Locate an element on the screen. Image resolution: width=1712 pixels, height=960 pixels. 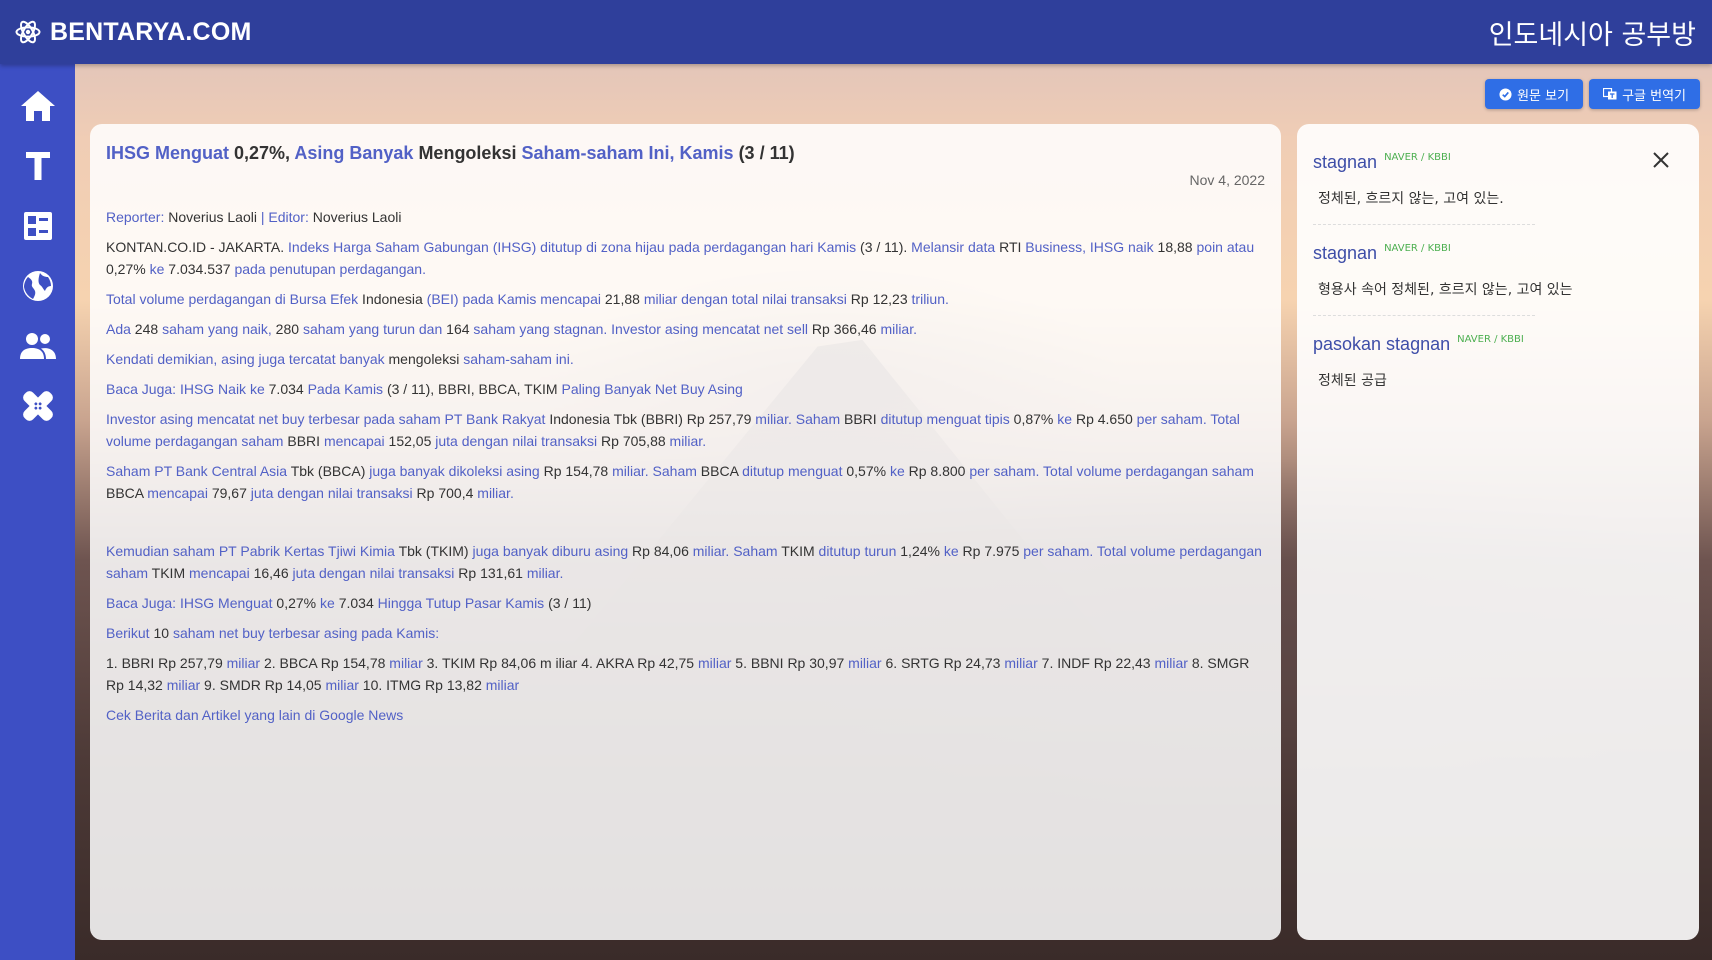
nav-bandage is located at coordinates (38, 406).